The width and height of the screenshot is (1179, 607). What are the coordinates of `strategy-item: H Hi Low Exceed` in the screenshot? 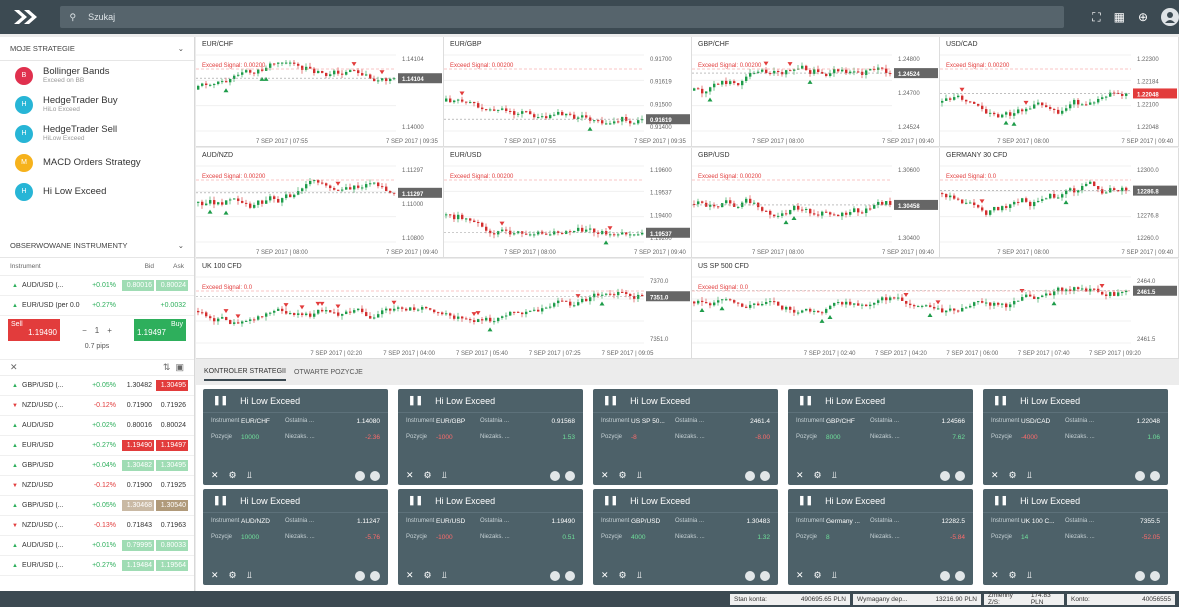 It's located at (97, 191).